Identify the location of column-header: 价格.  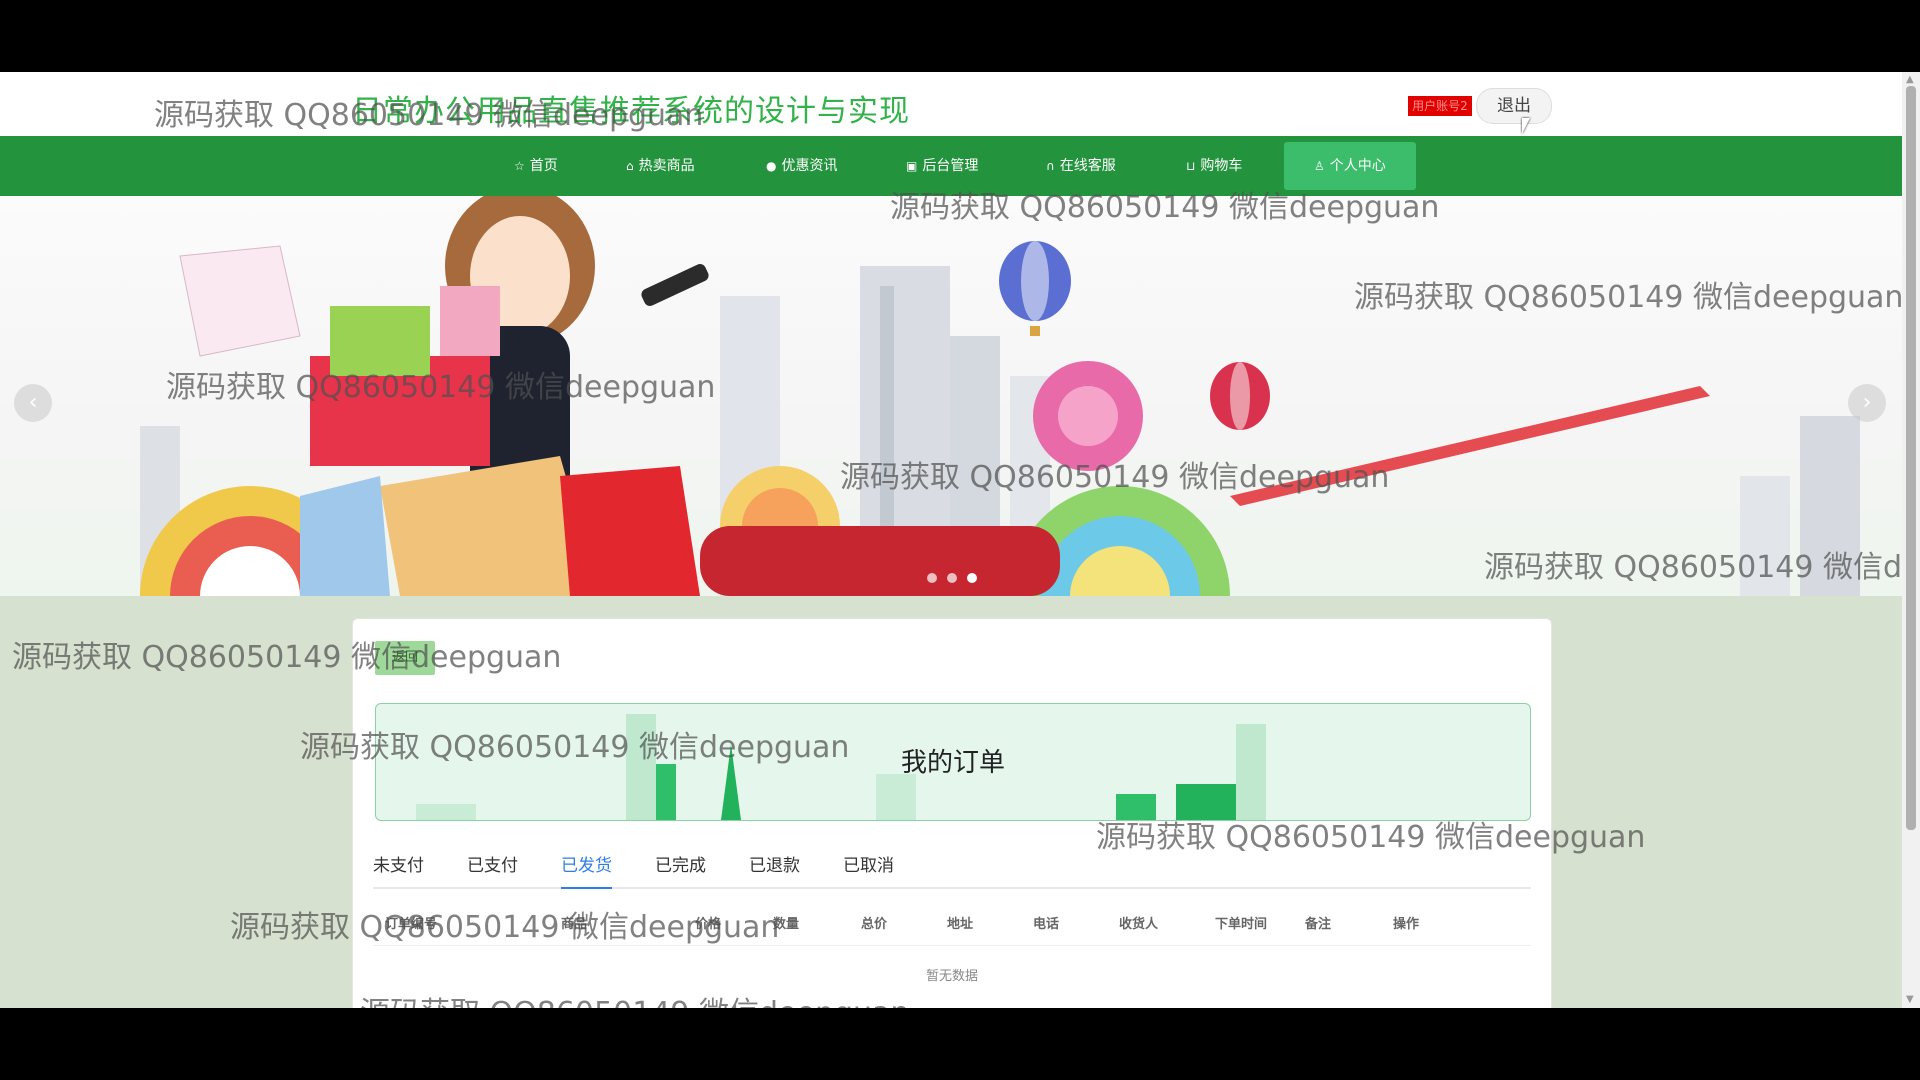
(708, 924).